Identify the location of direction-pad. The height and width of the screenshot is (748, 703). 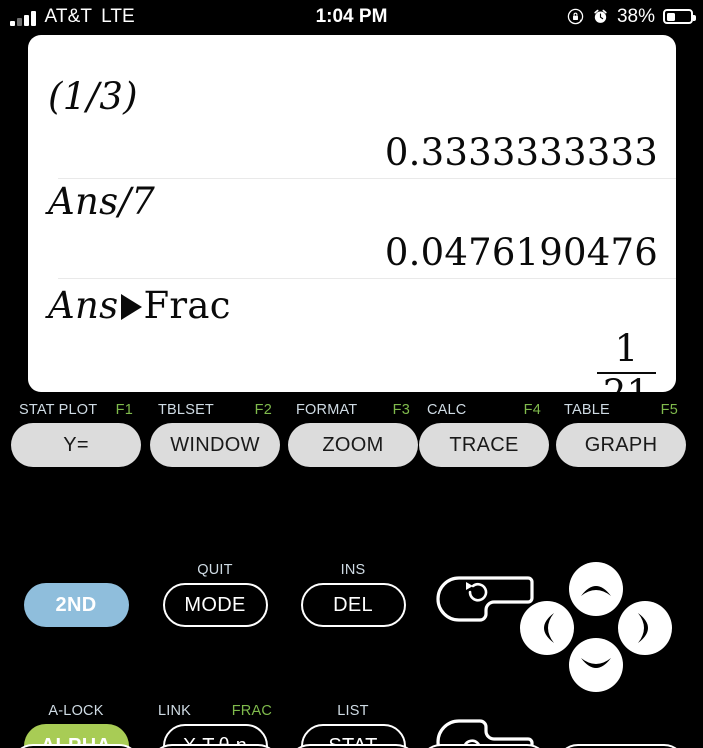
(600, 627).